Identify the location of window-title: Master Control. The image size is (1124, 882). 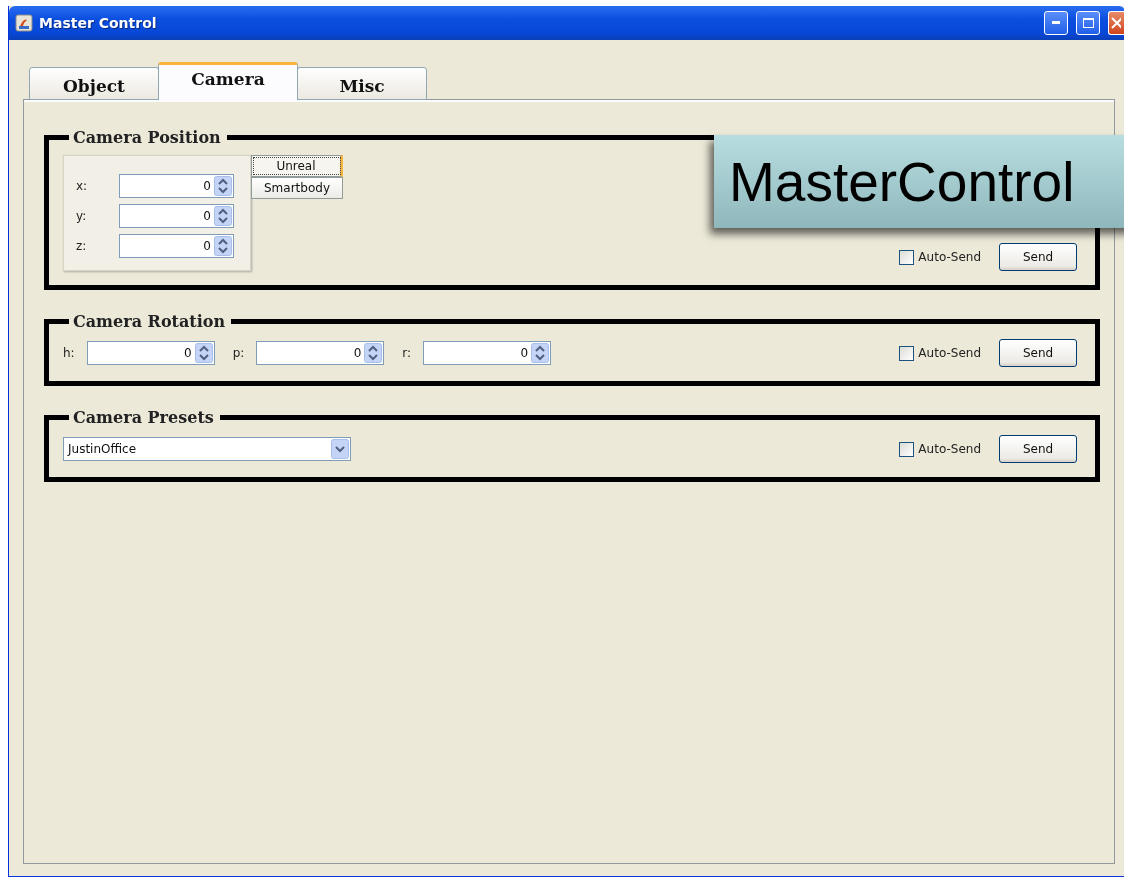
(98, 23).